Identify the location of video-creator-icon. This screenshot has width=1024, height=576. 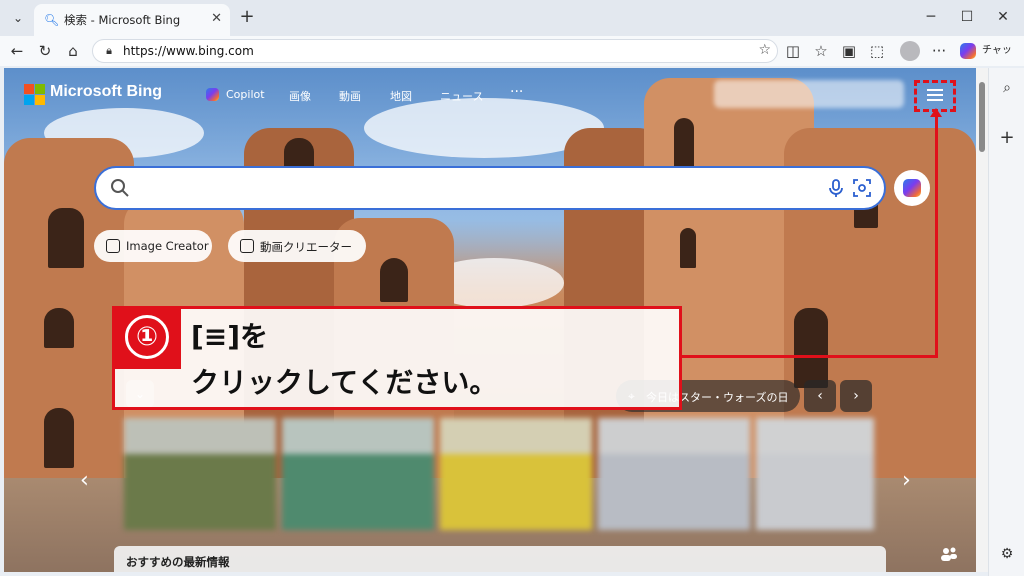
(247, 246).